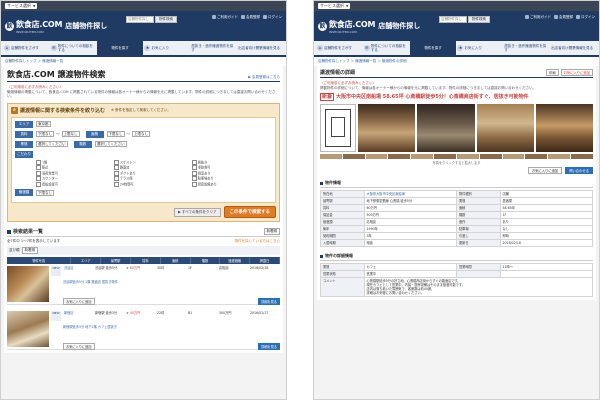 This screenshot has width=600, height=400. What do you see at coordinates (271, 231) in the screenshot?
I see `results-sort-button: 新着順` at bounding box center [271, 231].